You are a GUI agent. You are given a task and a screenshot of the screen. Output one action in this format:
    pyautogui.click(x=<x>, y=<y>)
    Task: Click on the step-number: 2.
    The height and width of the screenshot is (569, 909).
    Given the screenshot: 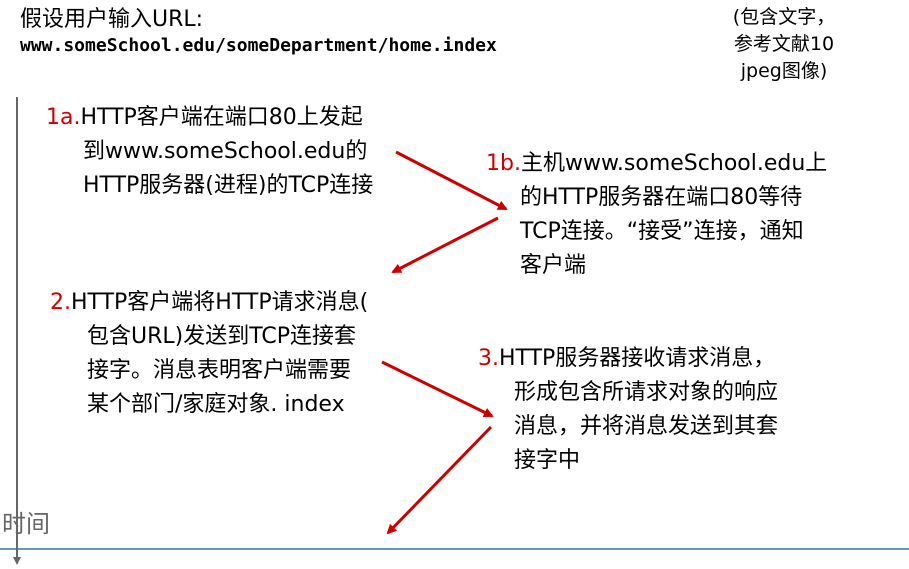 What is the action you would take?
    pyautogui.click(x=60, y=302)
    